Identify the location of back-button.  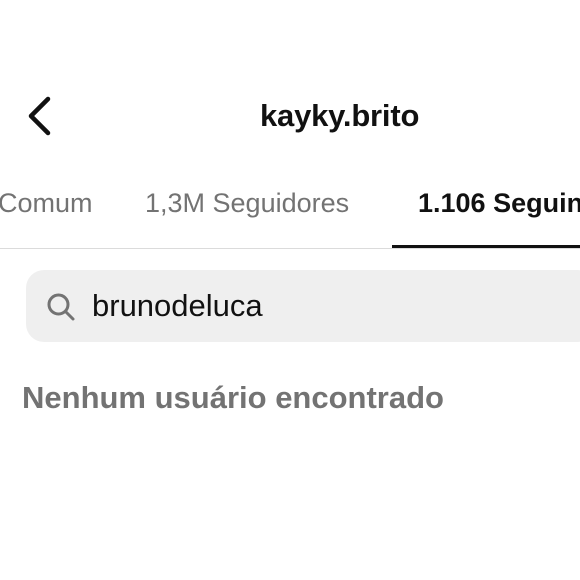
(40, 116).